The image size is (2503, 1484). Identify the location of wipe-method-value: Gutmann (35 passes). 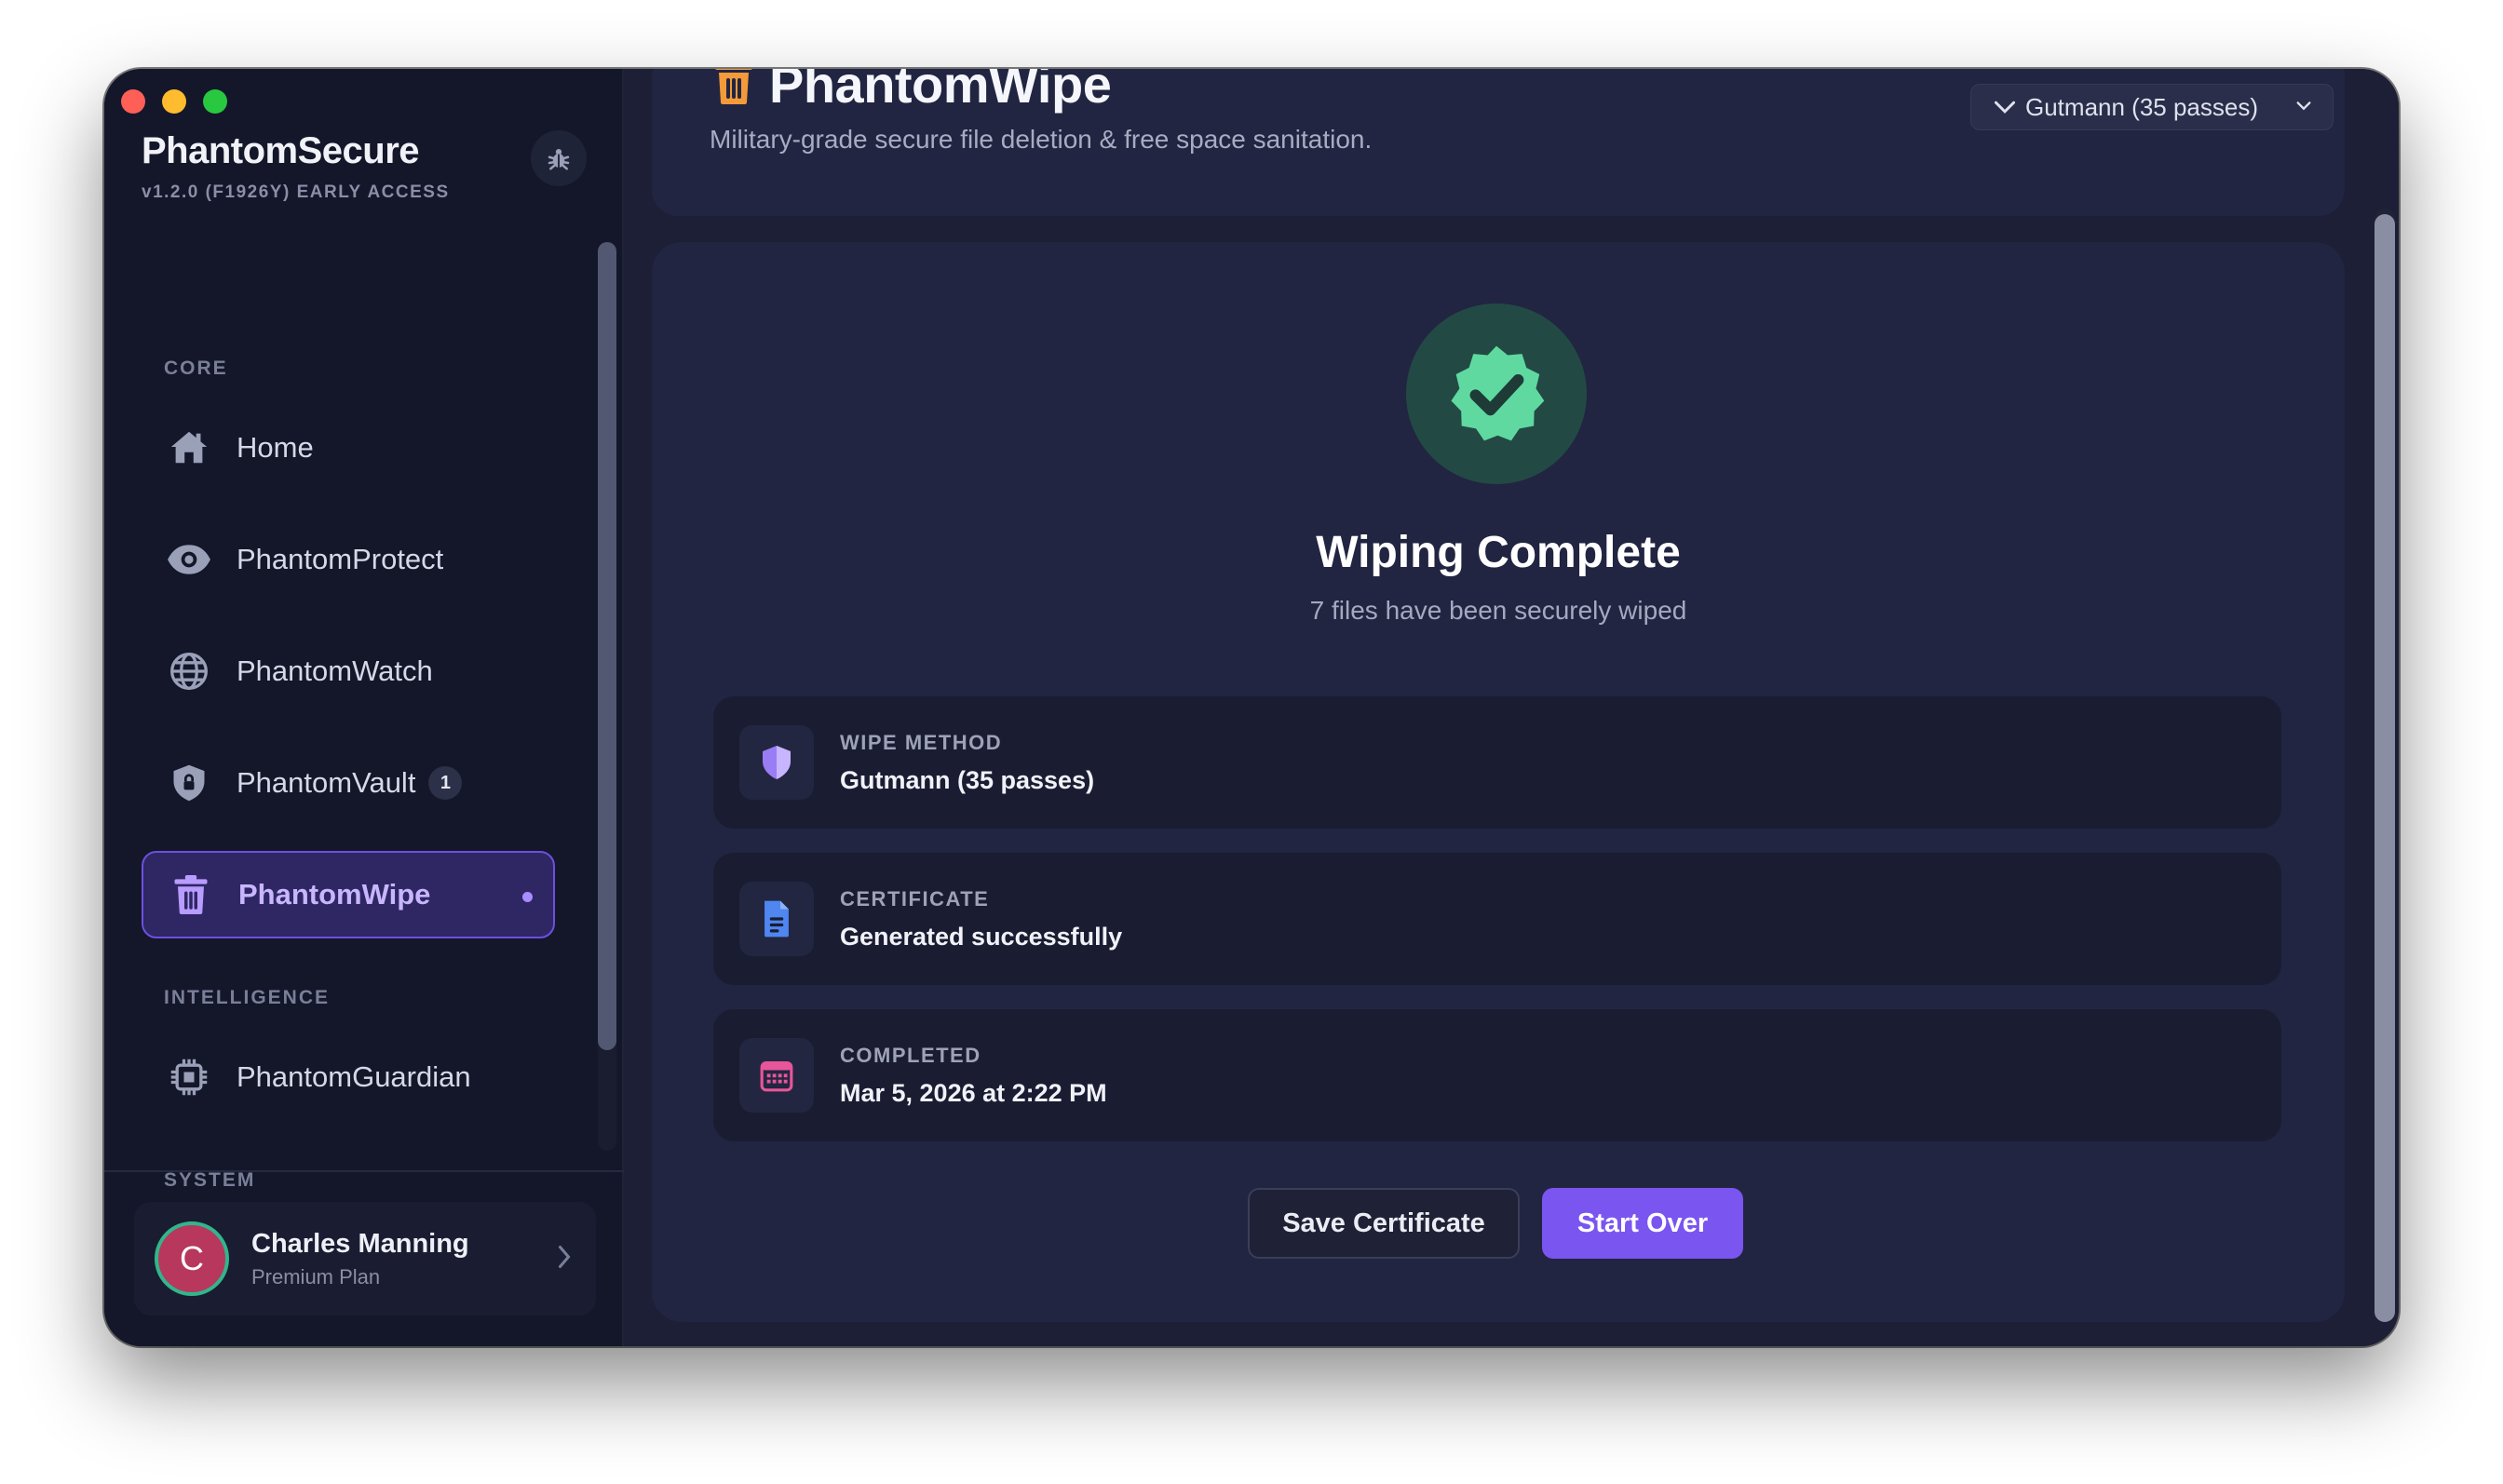
(2142, 106).